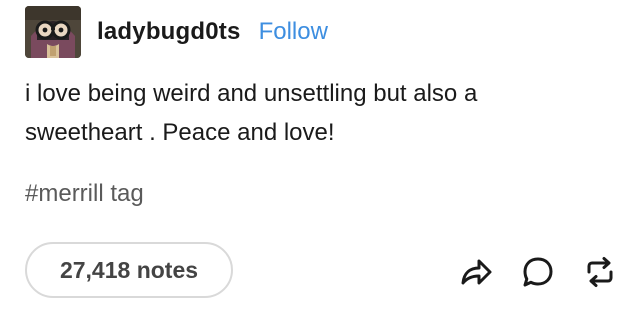  Describe the element at coordinates (293, 32) in the screenshot. I see `follow-button: Follow` at that location.